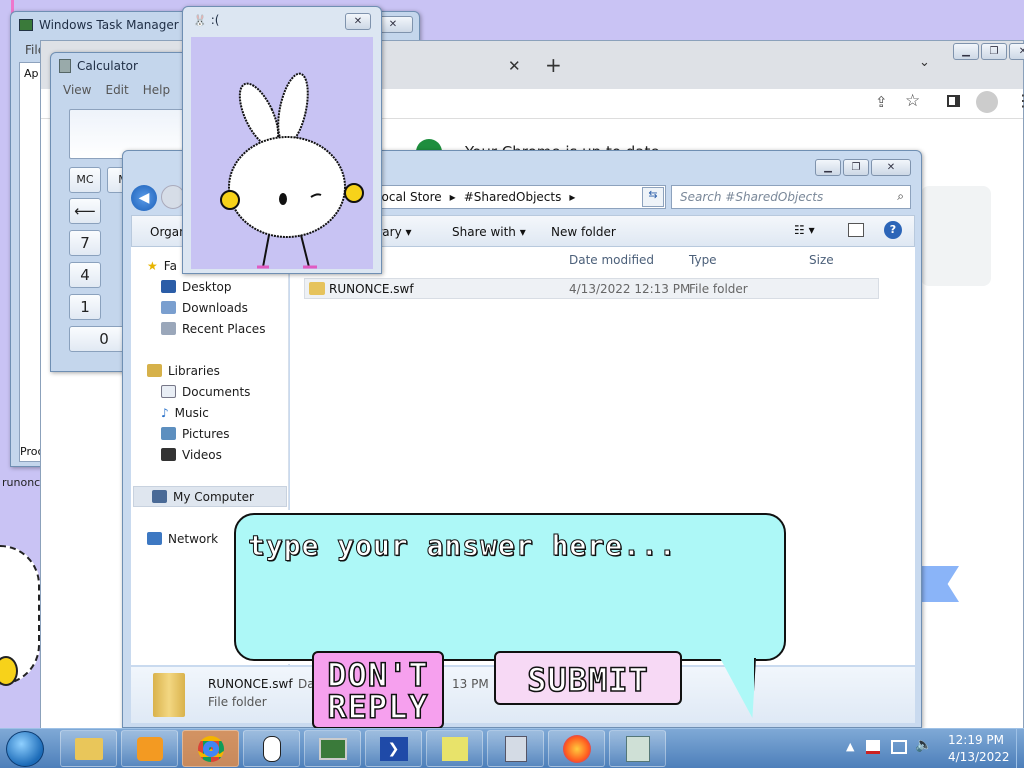 The width and height of the screenshot is (1024, 768). What do you see at coordinates (912, 101) in the screenshot?
I see `bookmark-star-icon: ☆` at bounding box center [912, 101].